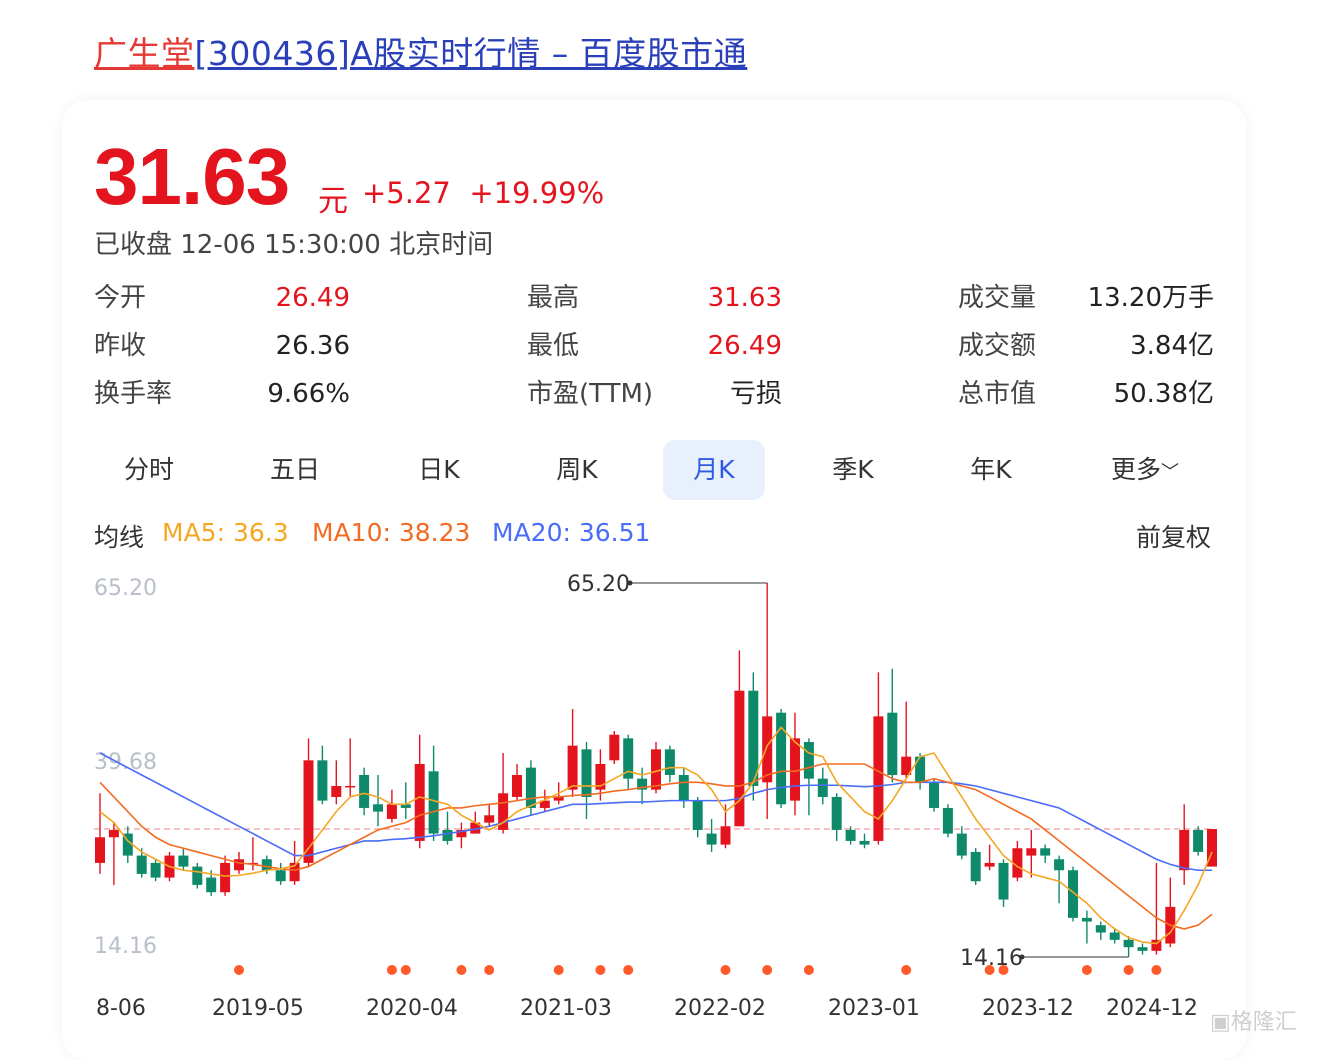  Describe the element at coordinates (125, 588) in the screenshot. I see `y-tick-label: 65.20` at that location.